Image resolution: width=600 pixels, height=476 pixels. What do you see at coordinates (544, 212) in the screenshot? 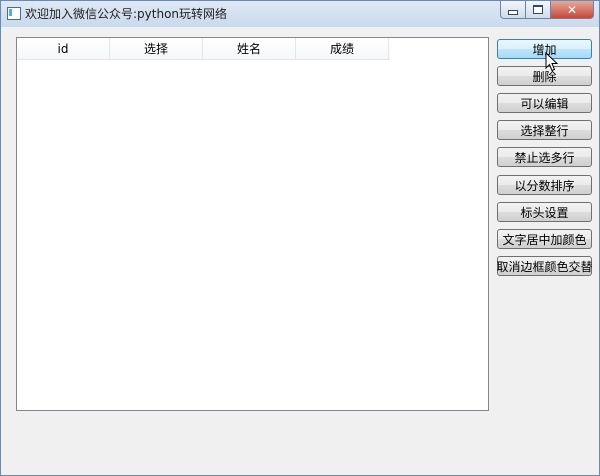
I see `header-settings-button: 标头设置` at bounding box center [544, 212].